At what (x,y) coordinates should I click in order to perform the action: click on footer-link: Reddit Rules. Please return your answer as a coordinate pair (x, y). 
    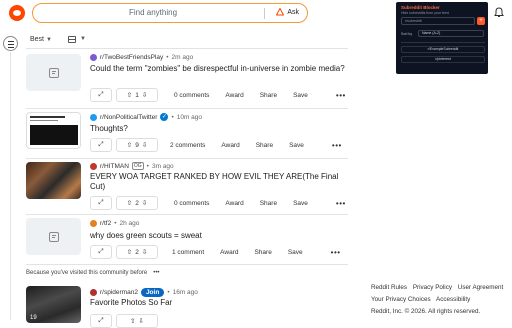
    Looking at the image, I should click on (389, 287).